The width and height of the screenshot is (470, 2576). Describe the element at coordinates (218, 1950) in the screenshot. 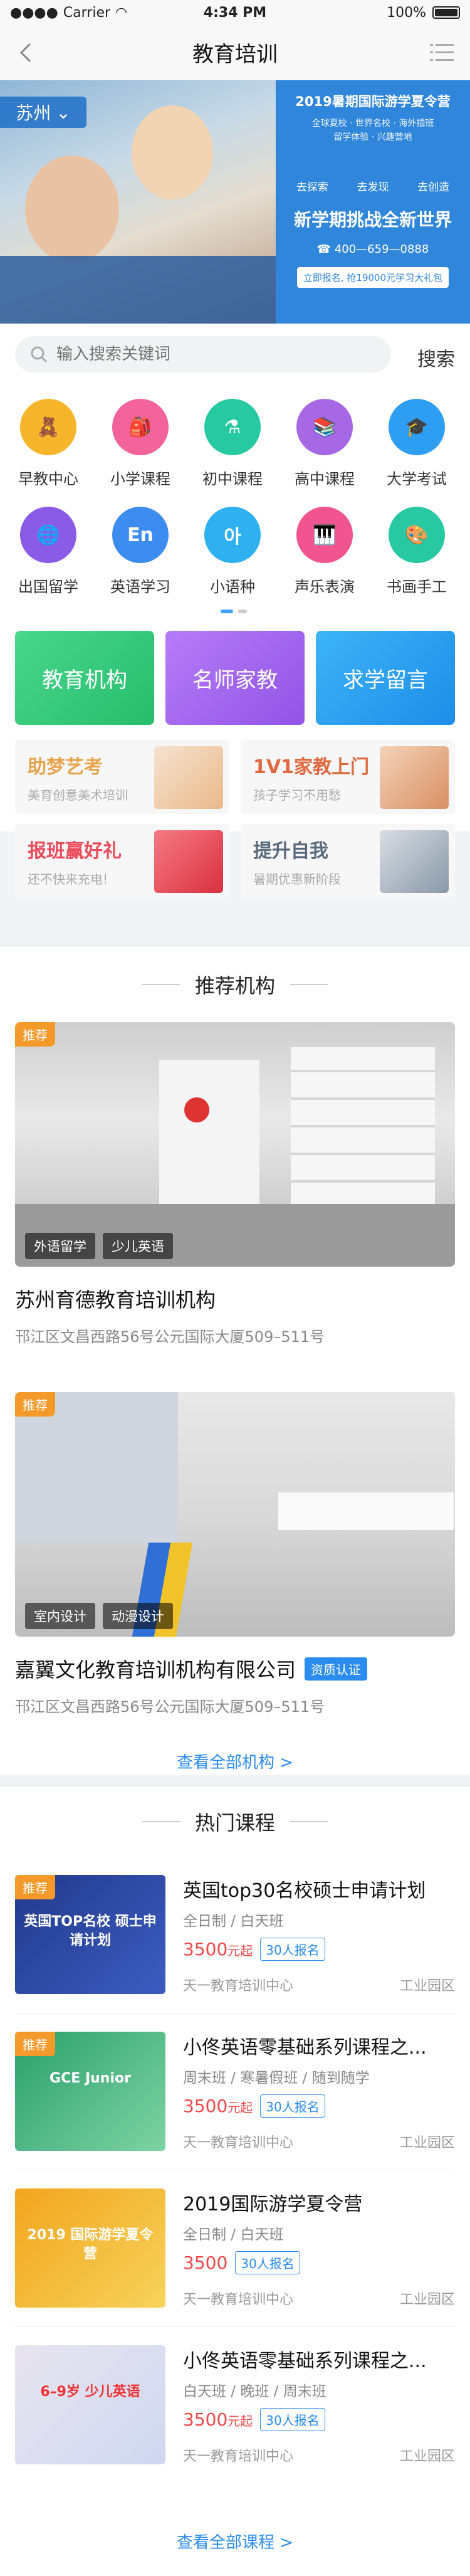

I see `course-price: 3500元起` at that location.